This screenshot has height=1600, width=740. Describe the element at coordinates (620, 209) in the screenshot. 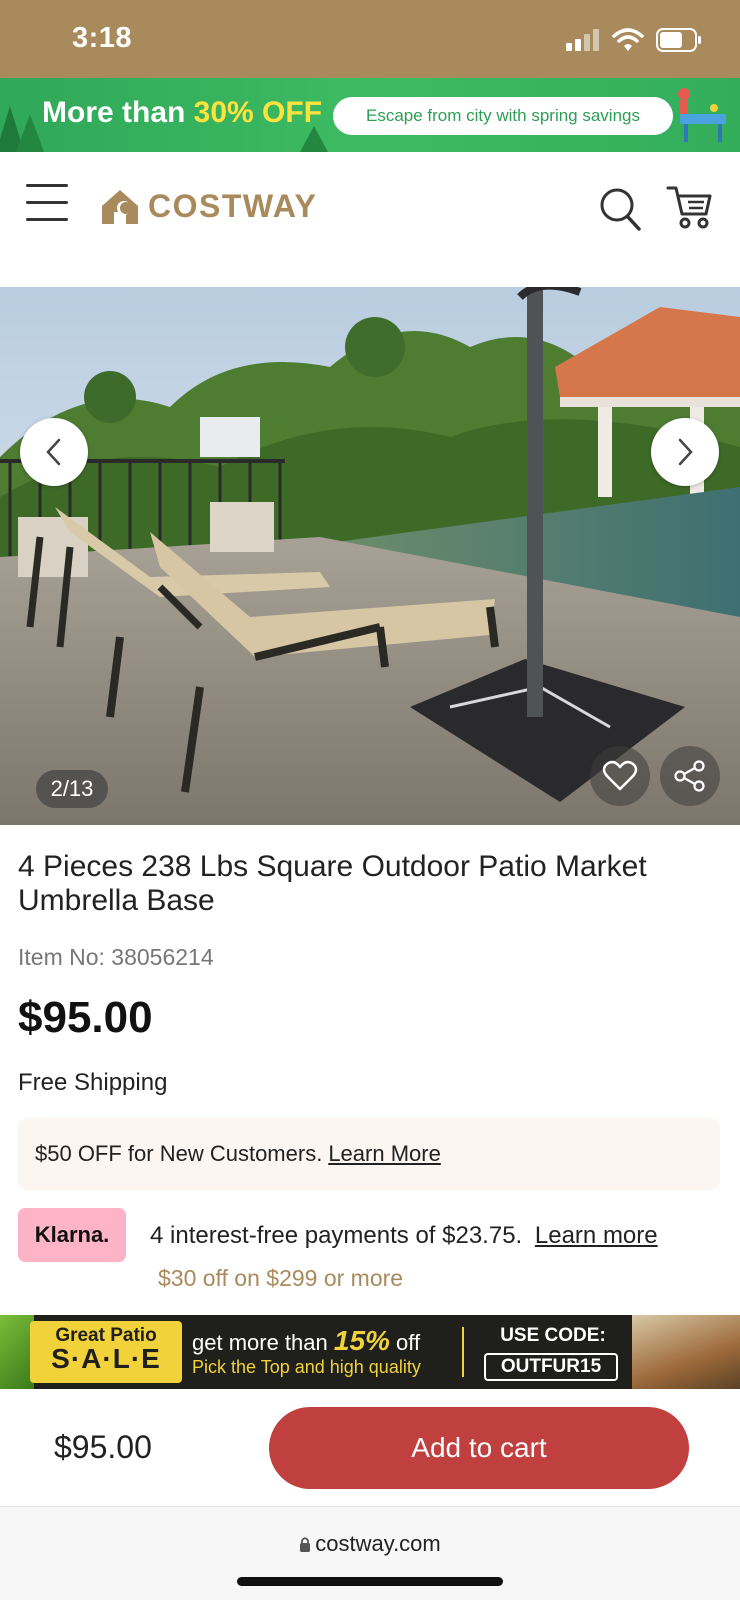

I see `search-icon` at that location.